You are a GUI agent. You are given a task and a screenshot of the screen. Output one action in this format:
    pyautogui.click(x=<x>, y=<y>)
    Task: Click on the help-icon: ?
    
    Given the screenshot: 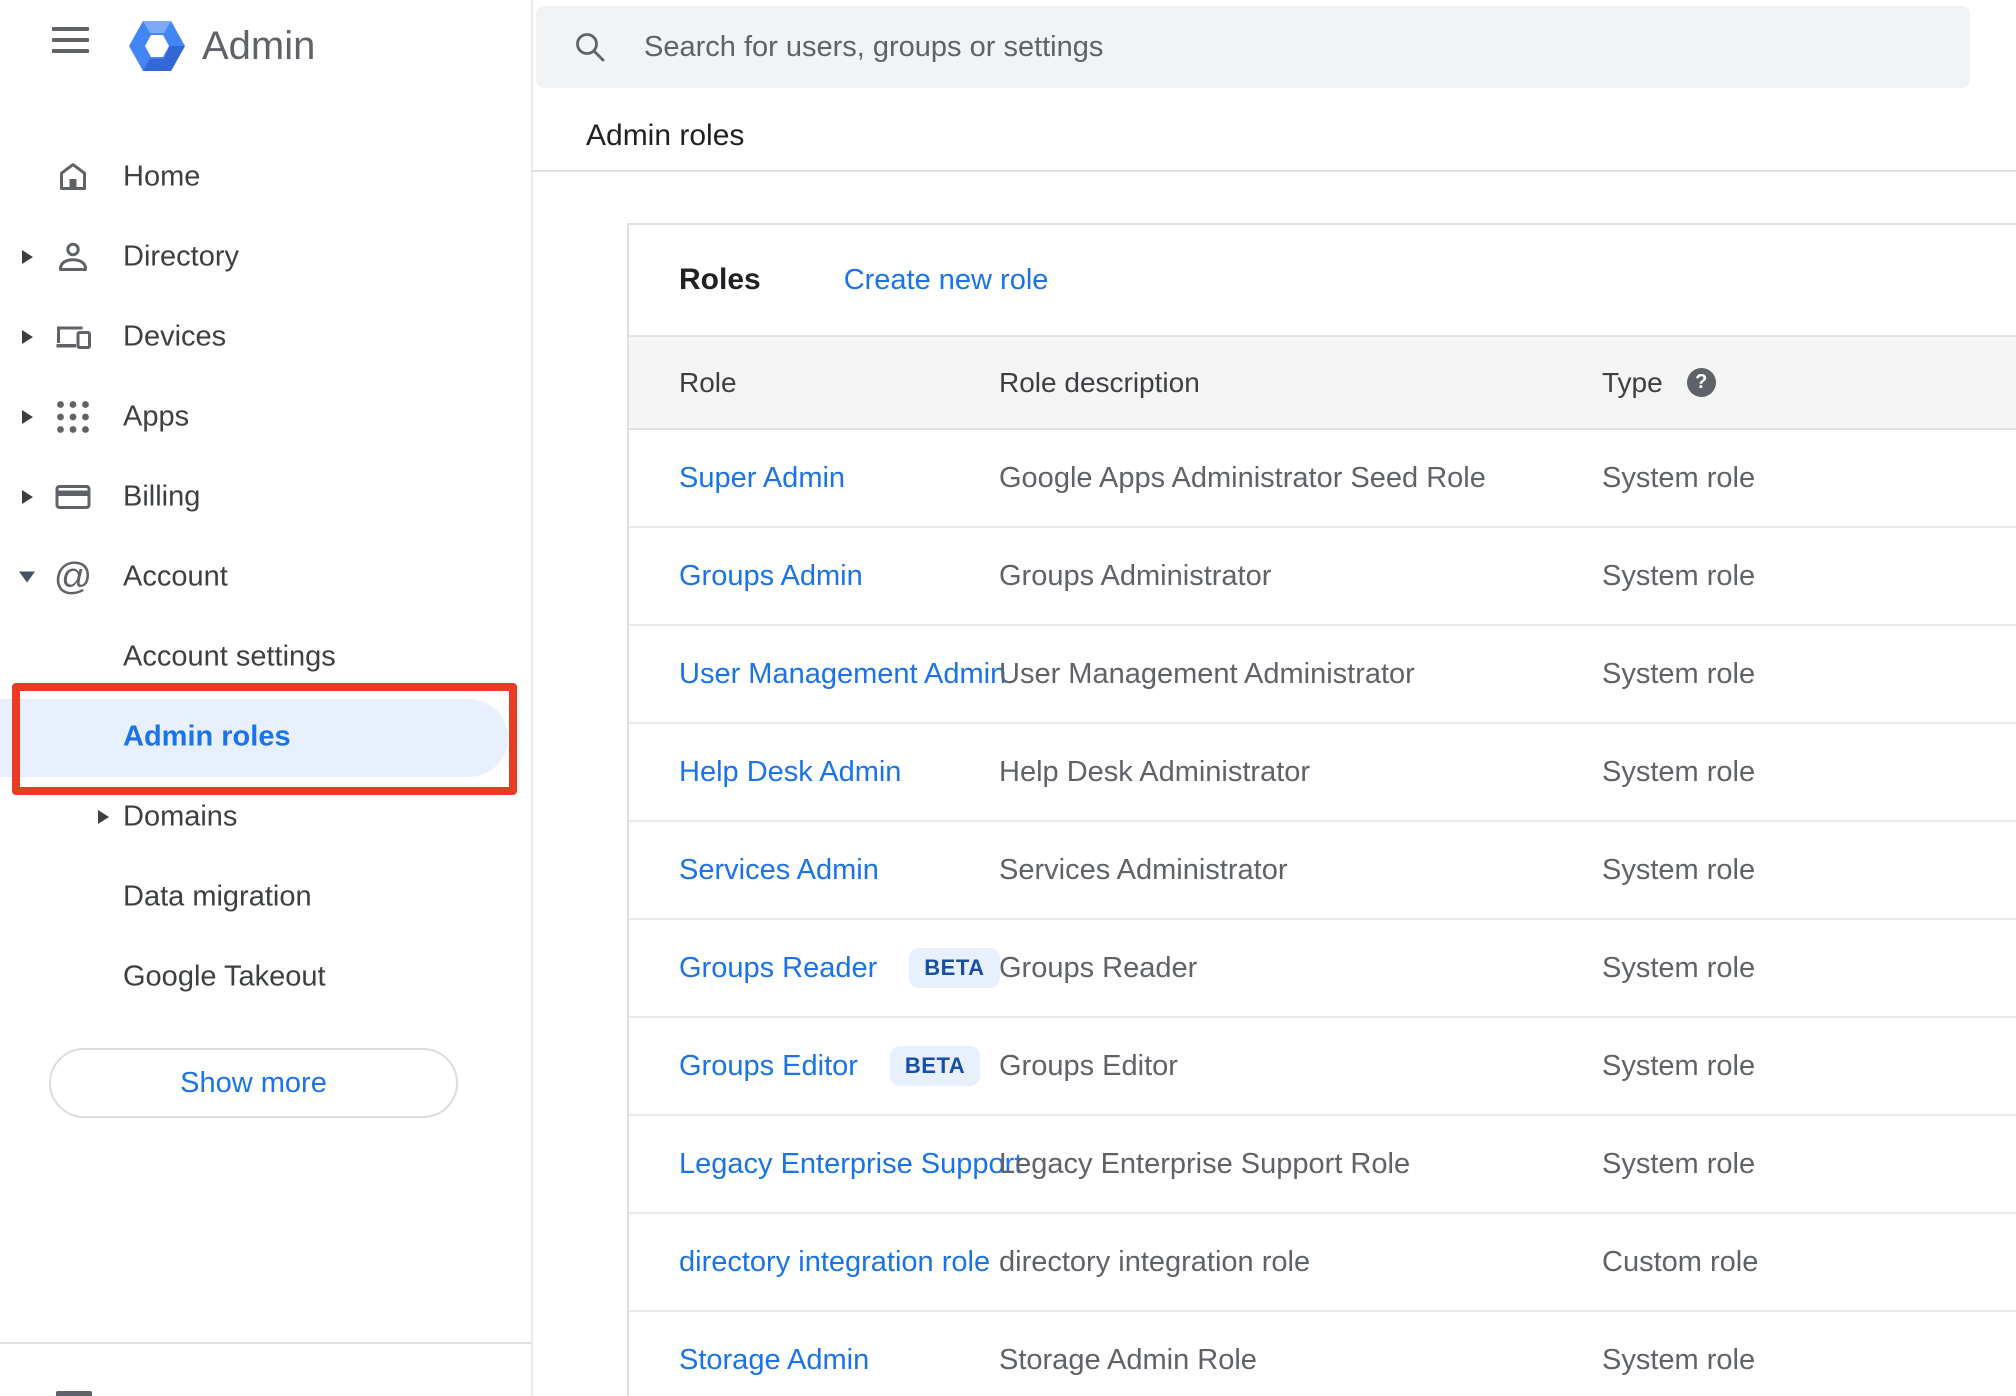 What is the action you would take?
    pyautogui.click(x=1701, y=382)
    